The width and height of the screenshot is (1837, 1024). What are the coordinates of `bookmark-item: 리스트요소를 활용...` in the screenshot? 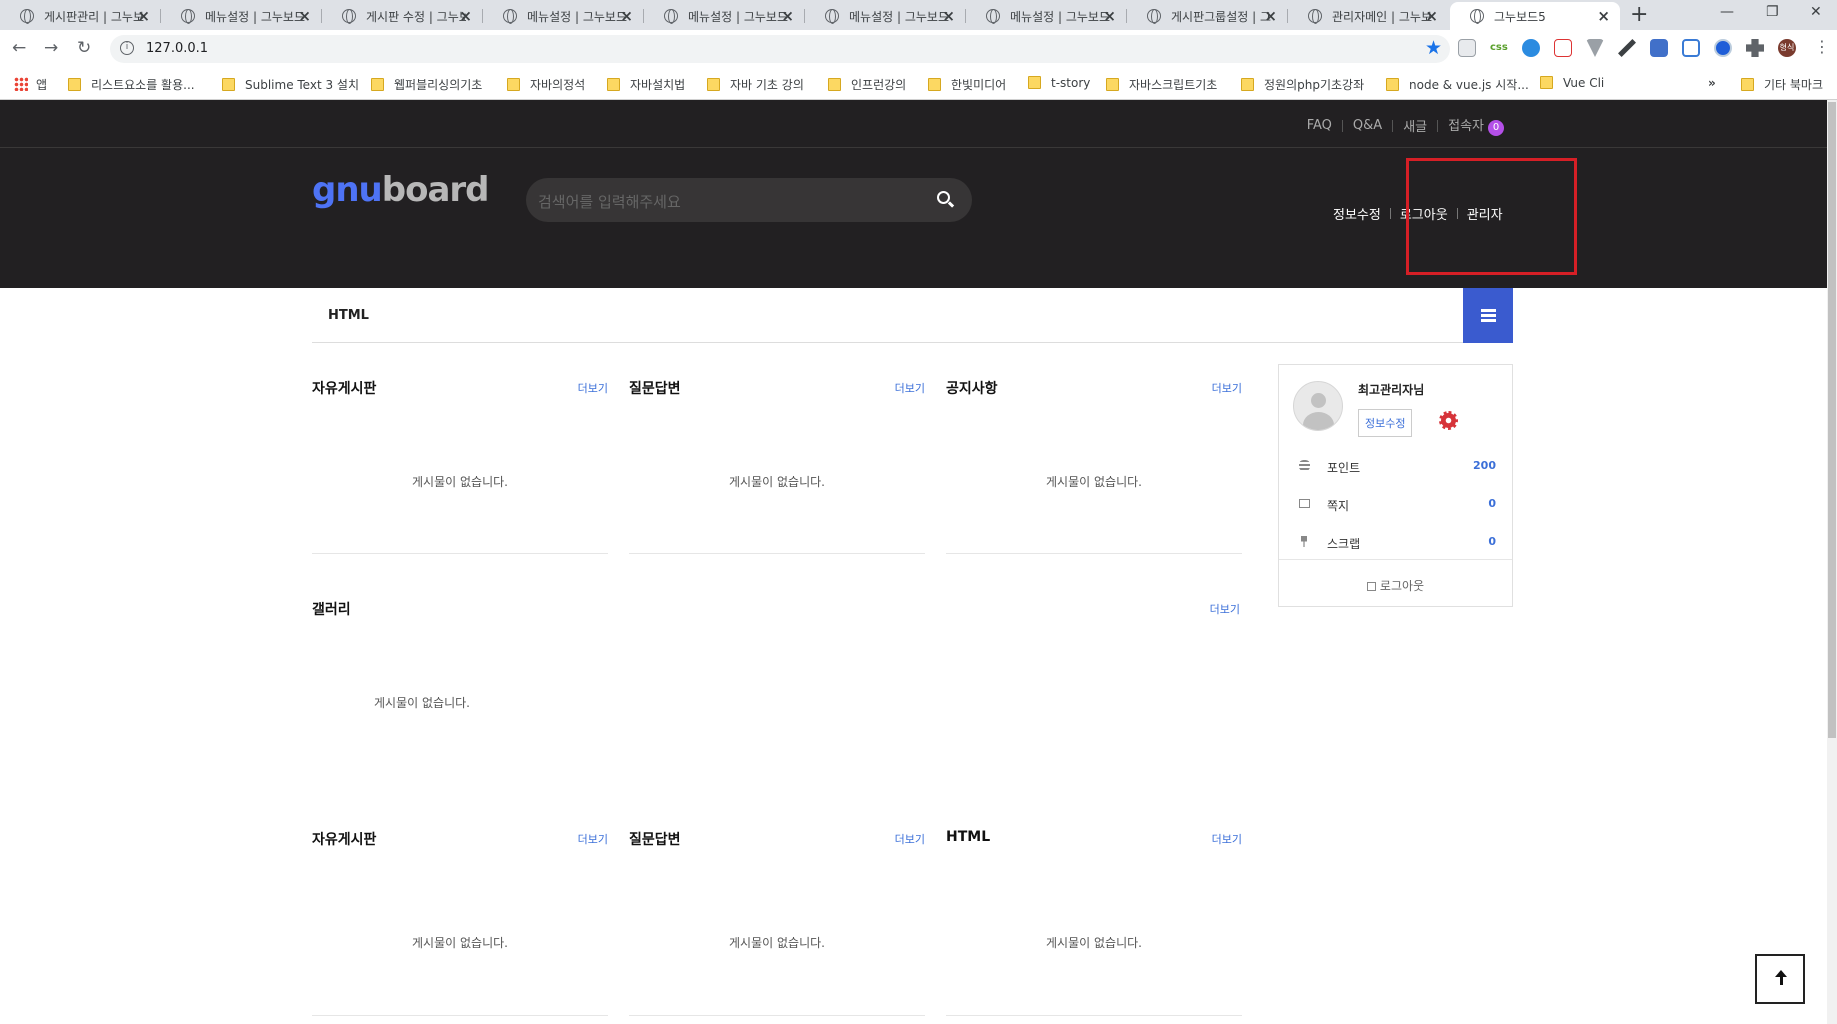 It's located at (131, 84).